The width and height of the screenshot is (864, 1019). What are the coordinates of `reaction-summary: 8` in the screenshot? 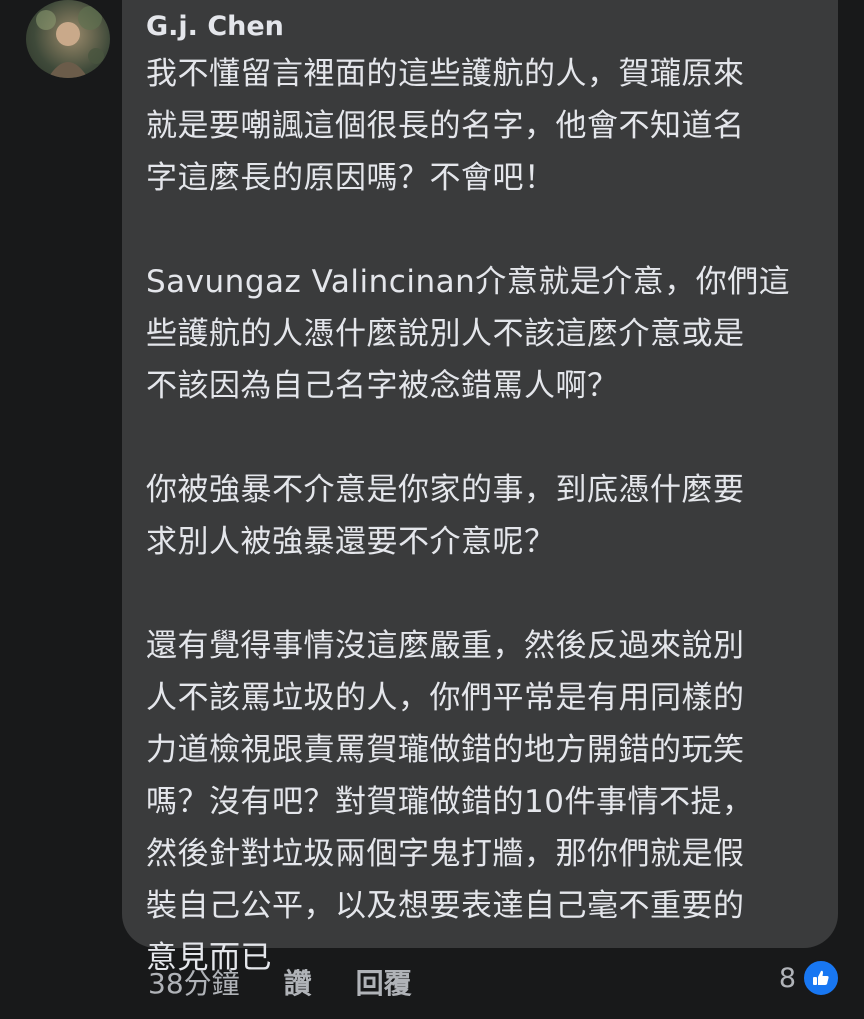 It's located at (809, 978).